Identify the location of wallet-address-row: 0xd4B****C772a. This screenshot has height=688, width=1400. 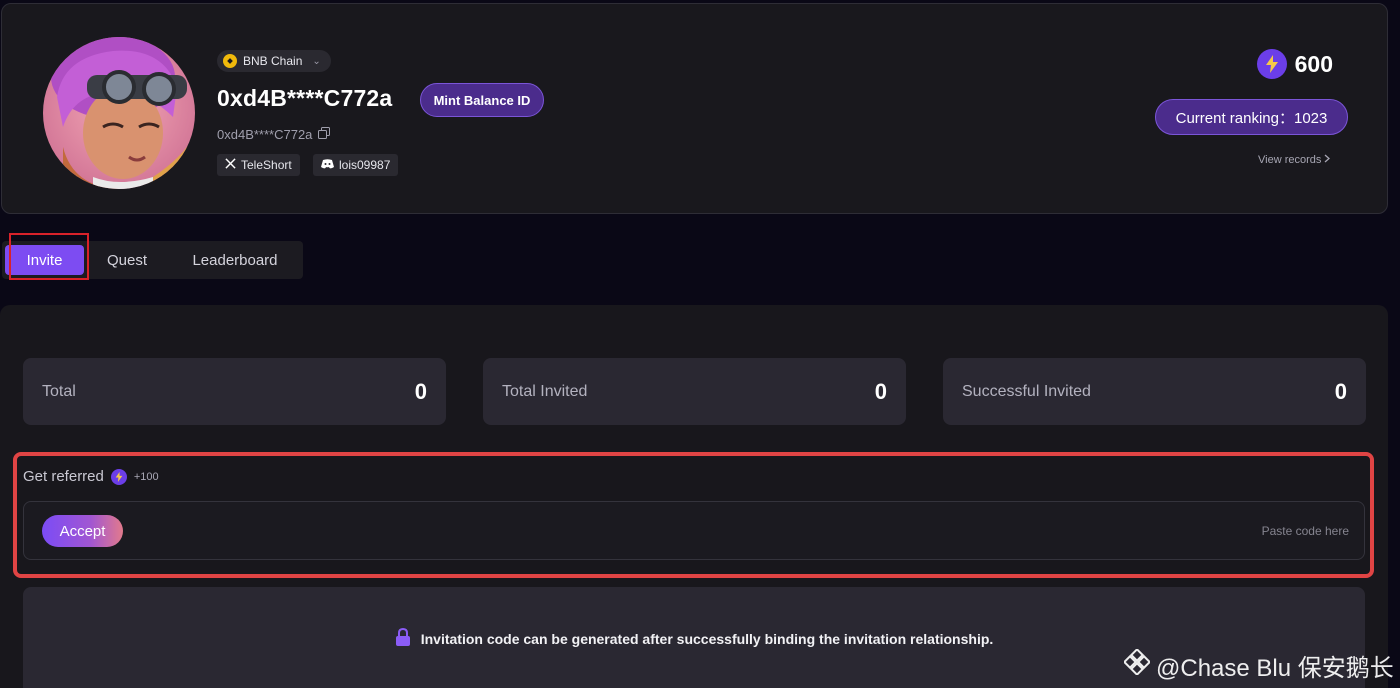
(274, 134).